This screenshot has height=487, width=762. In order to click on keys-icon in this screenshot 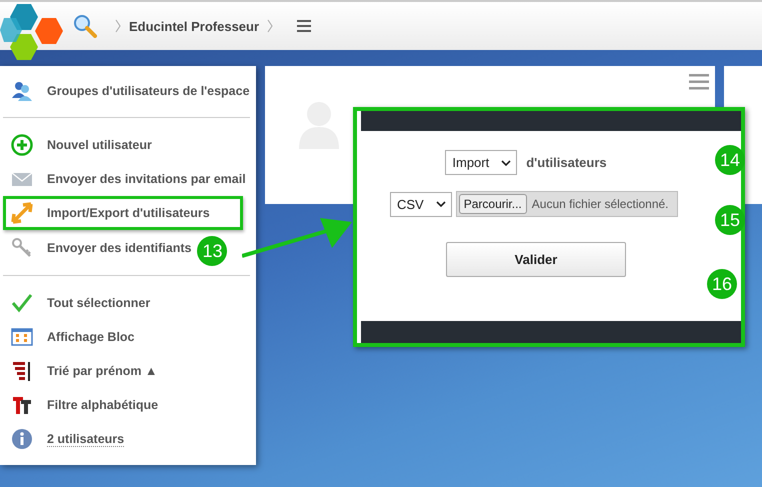, I will do `click(22, 248)`.